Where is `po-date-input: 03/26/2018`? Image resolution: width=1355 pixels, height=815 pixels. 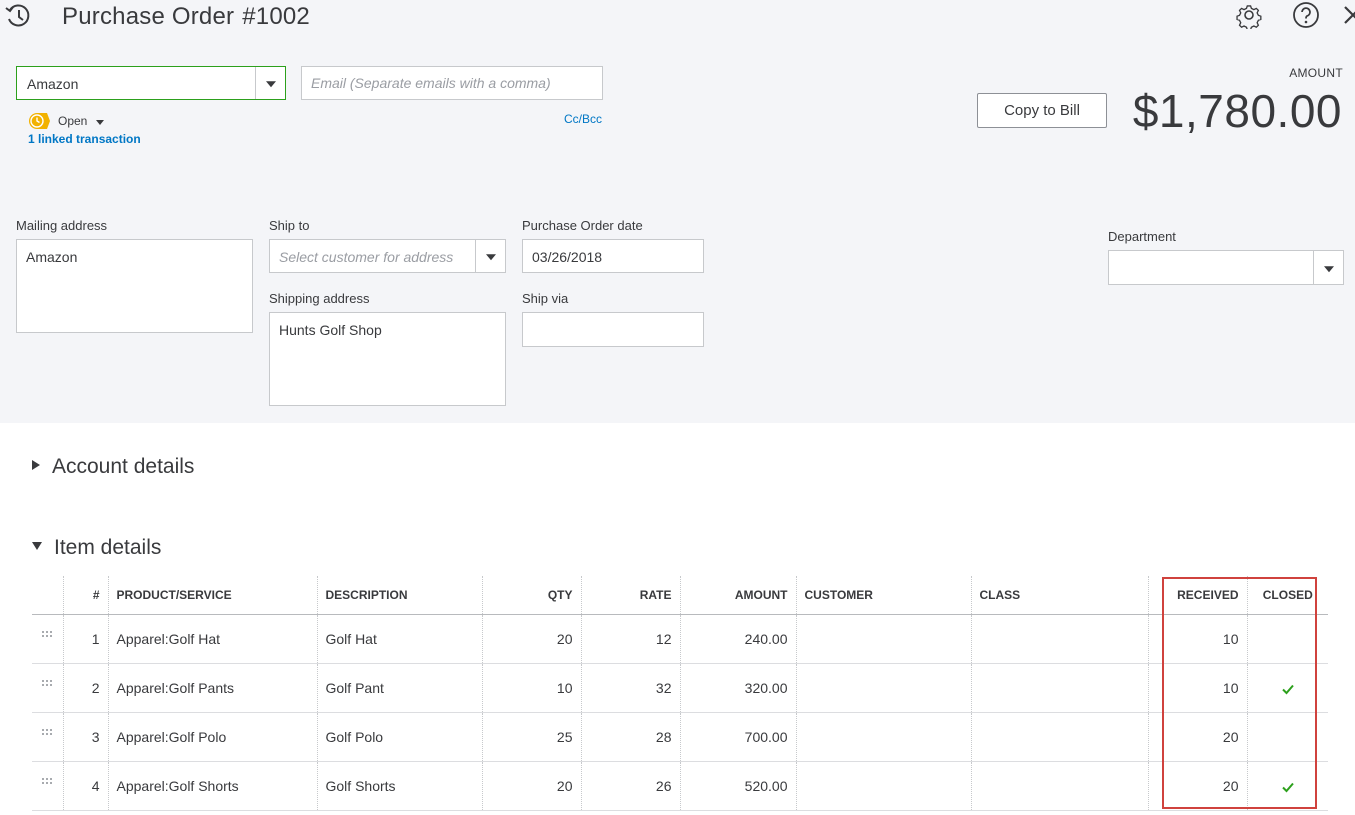
po-date-input: 03/26/2018 is located at coordinates (613, 256).